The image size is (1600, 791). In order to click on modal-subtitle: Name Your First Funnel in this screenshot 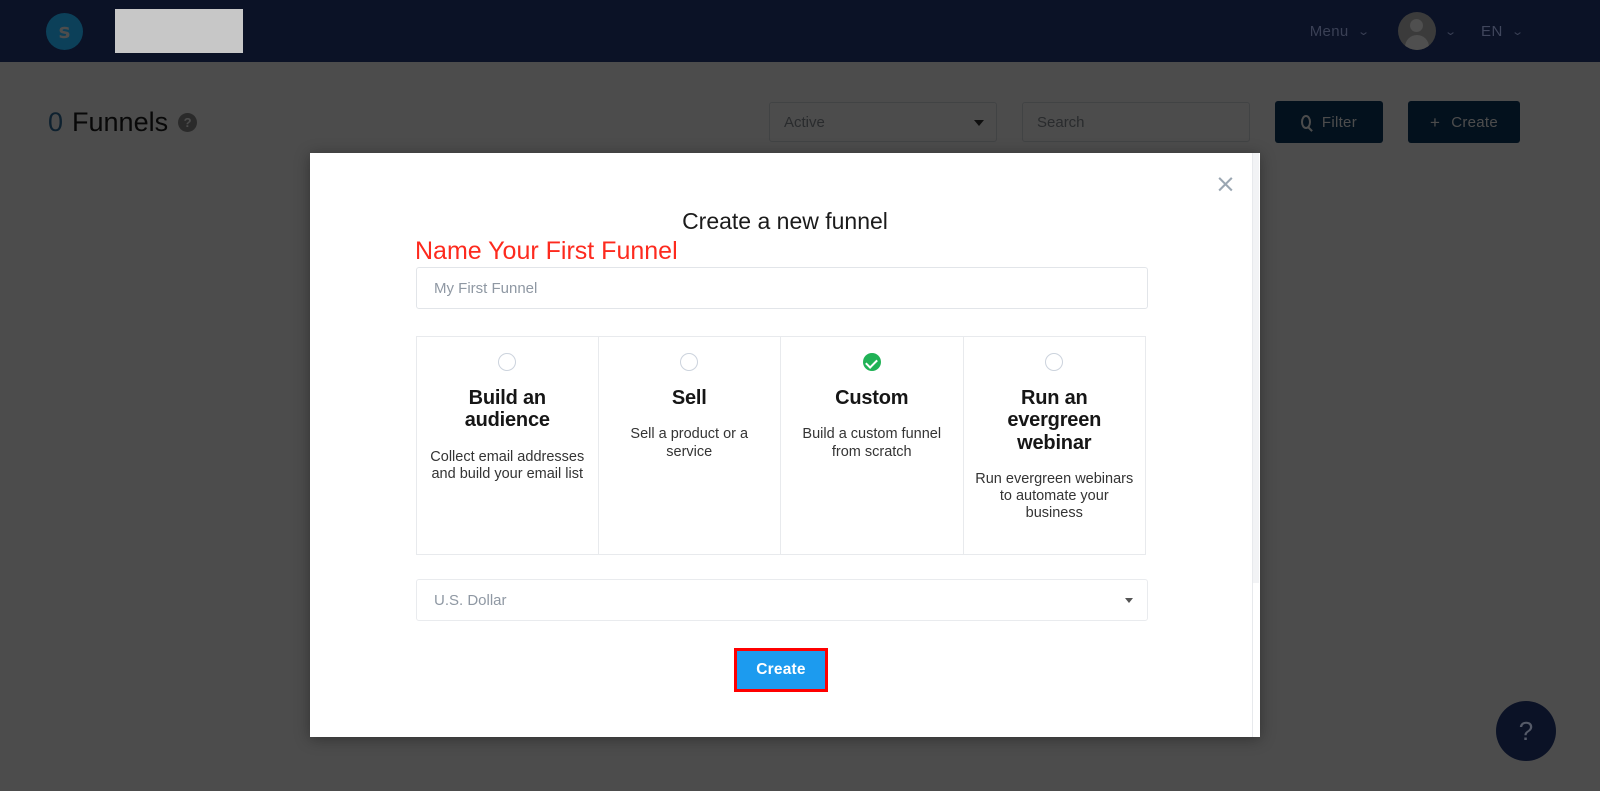, I will do `click(546, 251)`.